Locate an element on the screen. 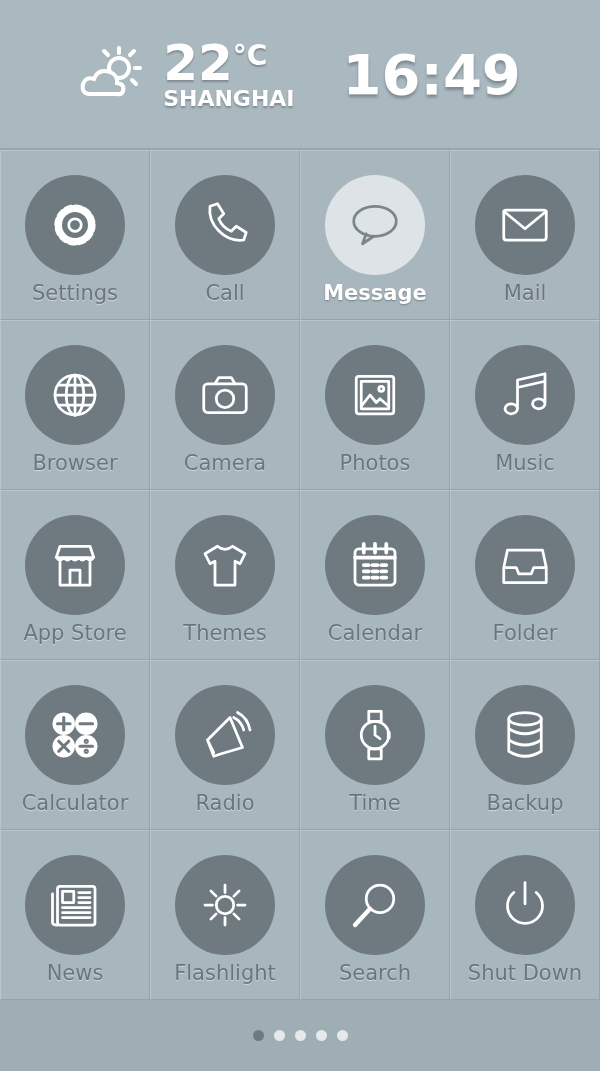  temperature: 22 is located at coordinates (198, 63).